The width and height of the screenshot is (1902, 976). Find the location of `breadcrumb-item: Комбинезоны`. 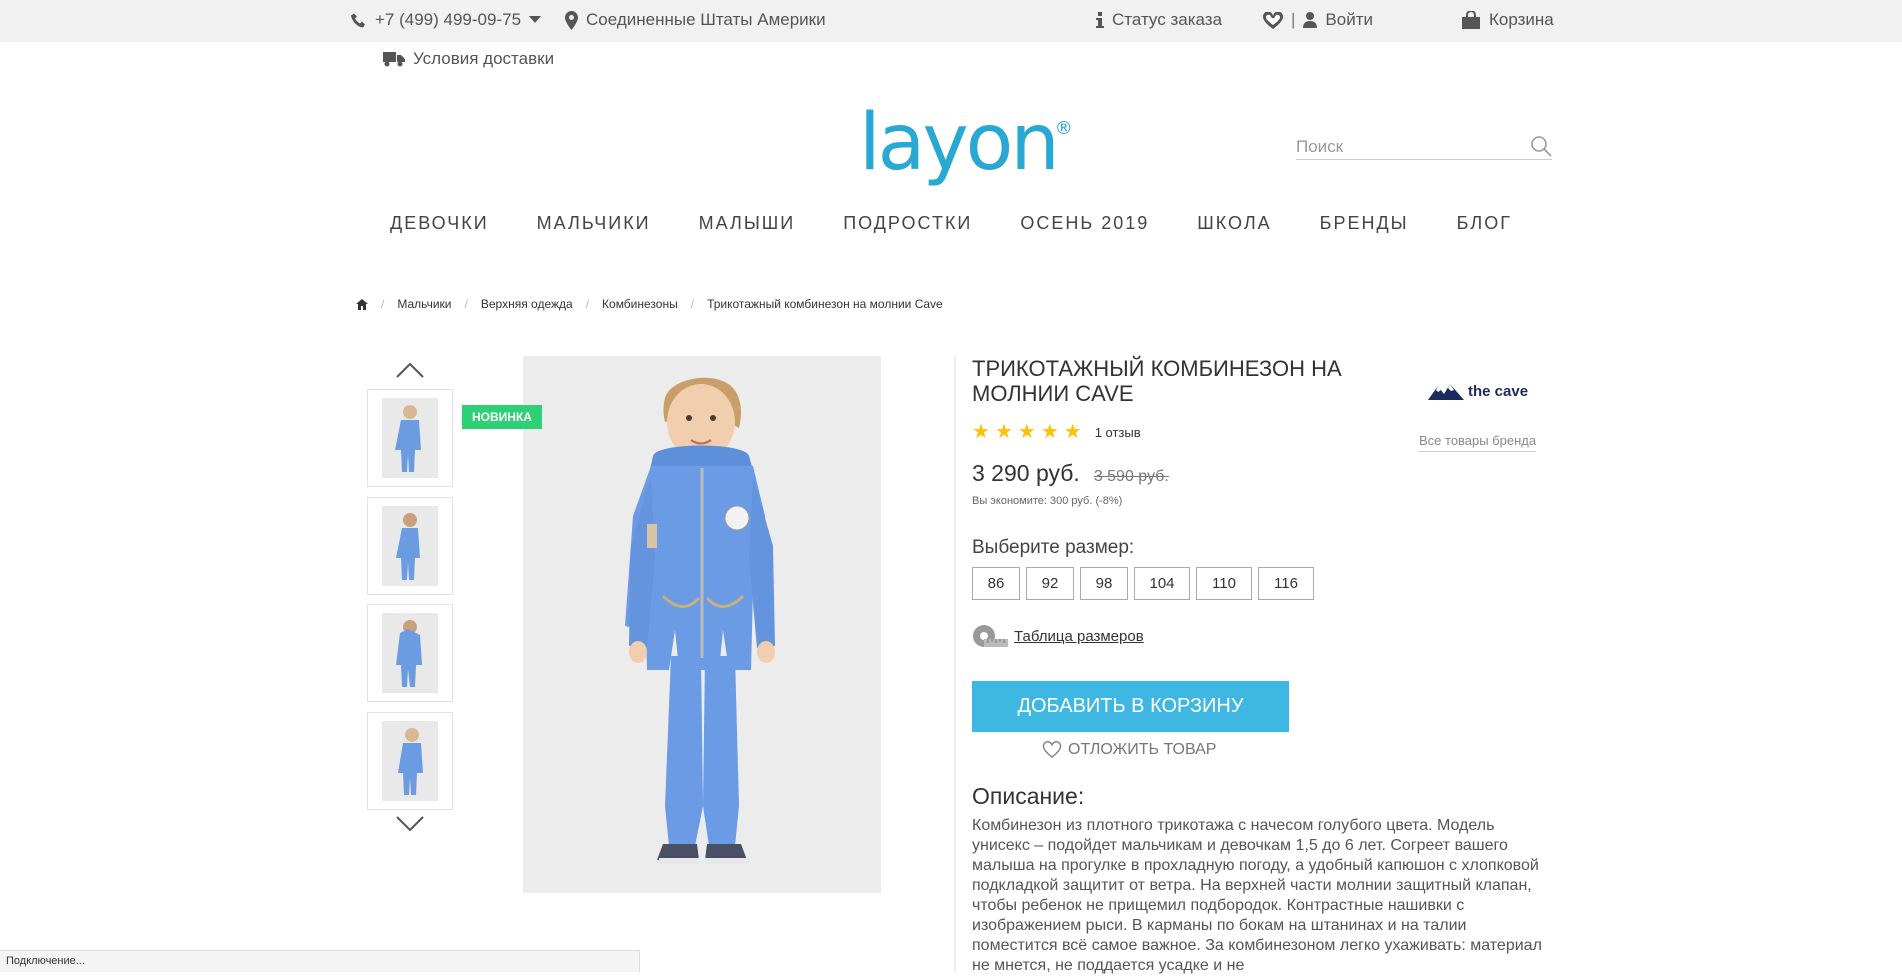

breadcrumb-item: Комбинезоны is located at coordinates (640, 304).